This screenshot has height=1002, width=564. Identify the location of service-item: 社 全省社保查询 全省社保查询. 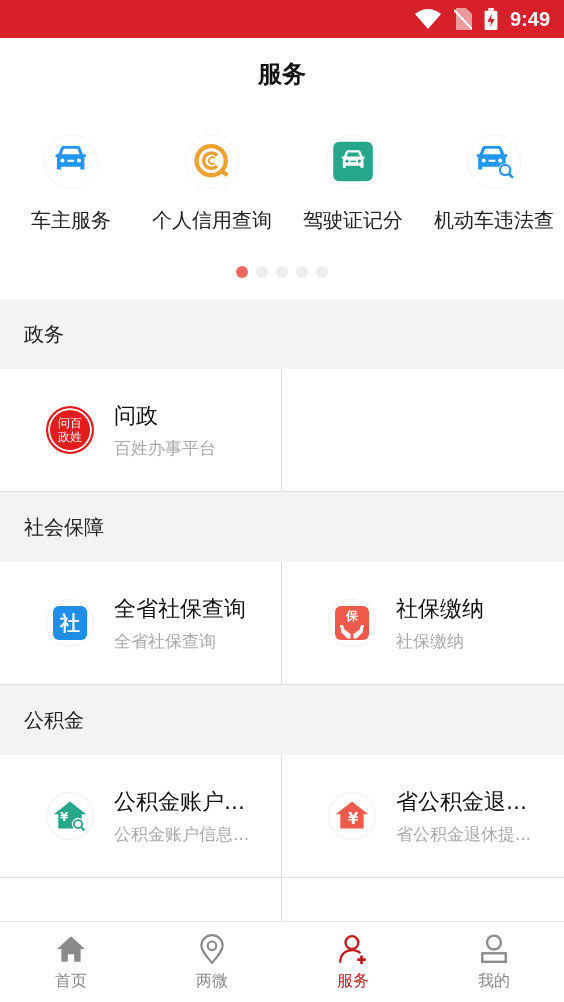
(146, 623).